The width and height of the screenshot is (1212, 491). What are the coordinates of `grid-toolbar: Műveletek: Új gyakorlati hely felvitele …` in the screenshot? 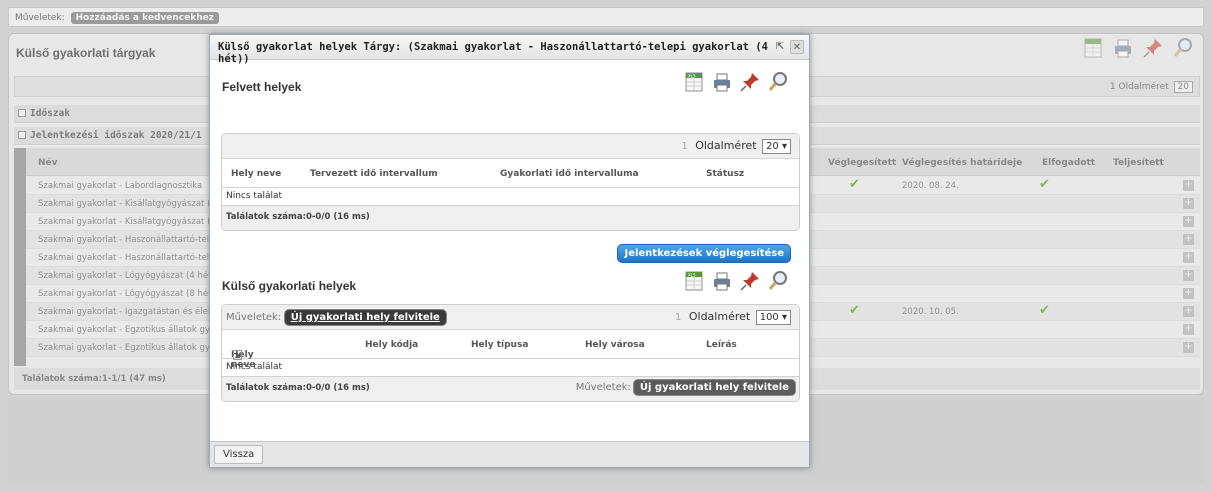 It's located at (510, 317).